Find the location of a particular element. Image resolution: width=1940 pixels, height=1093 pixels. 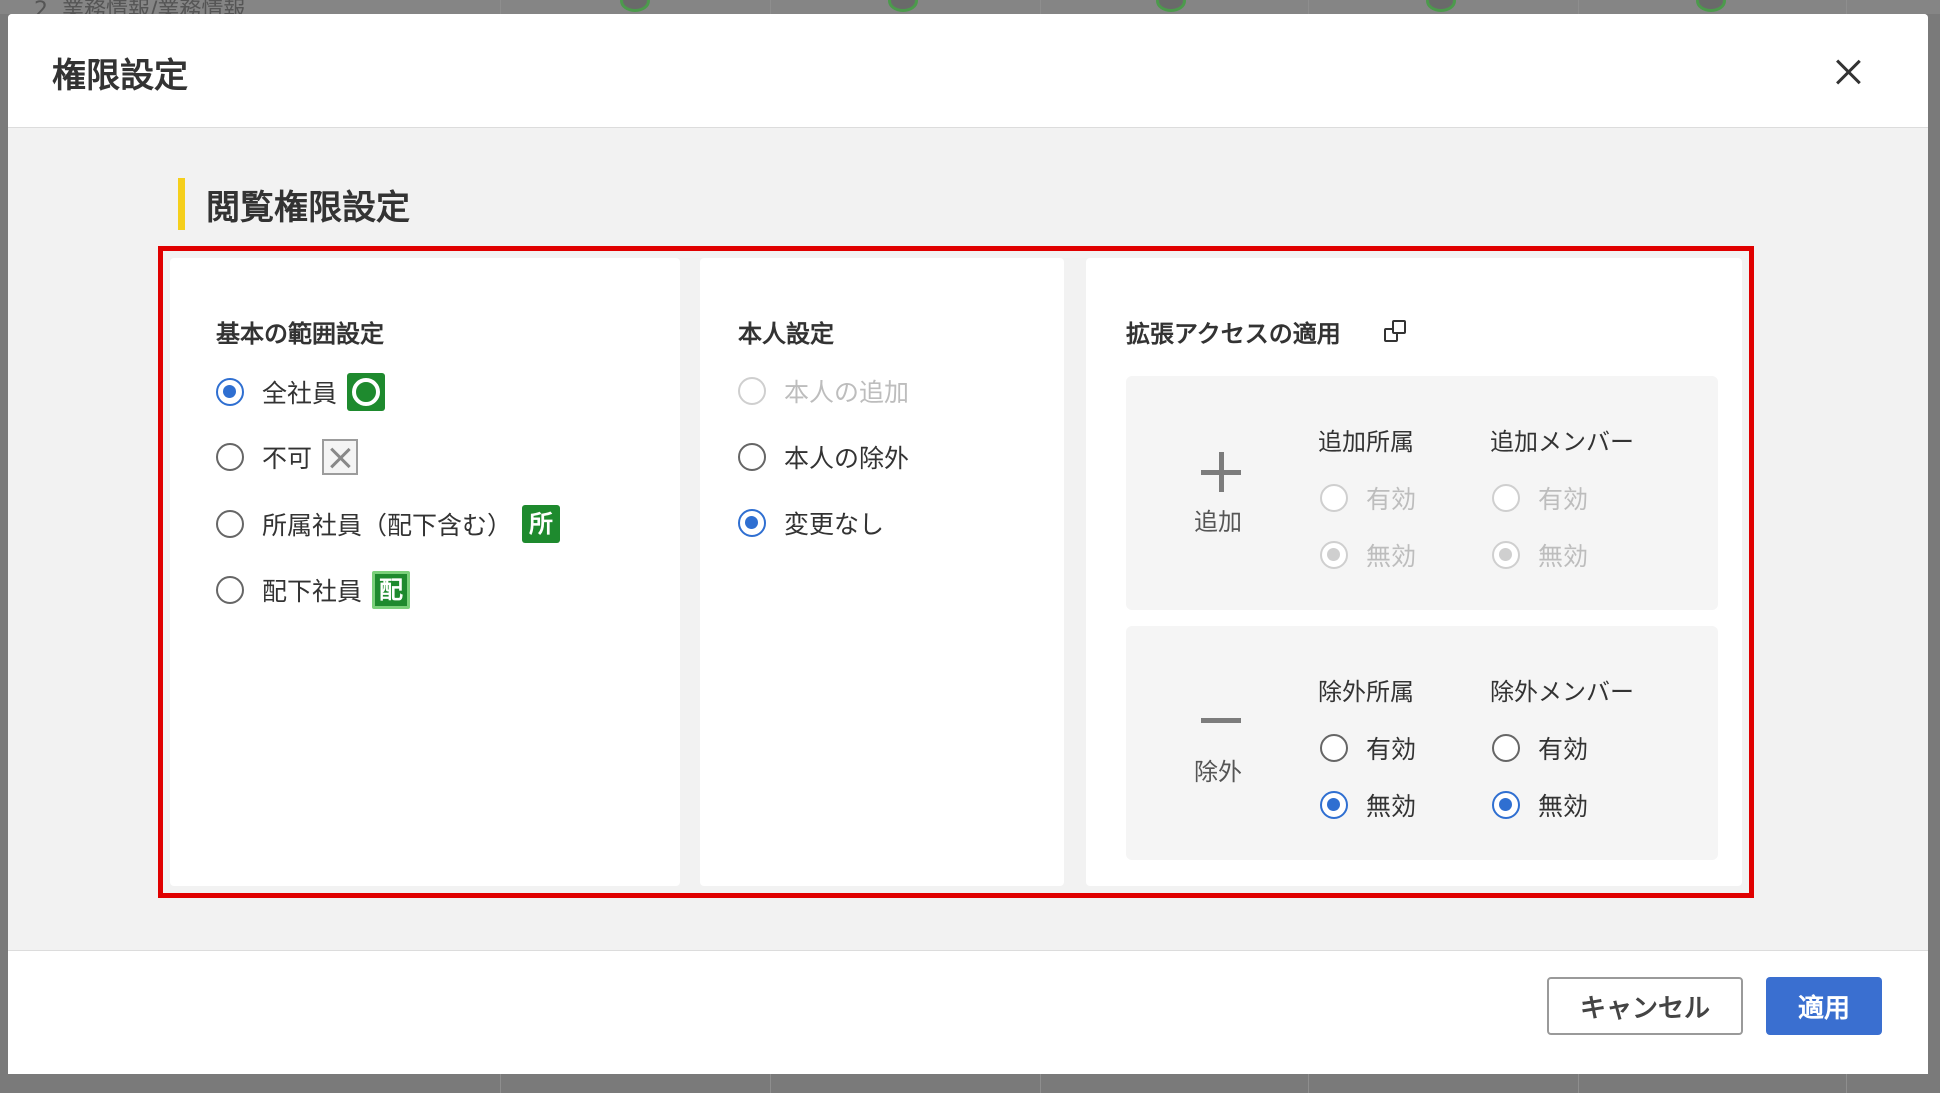

extended-remove-label: 除外 is located at coordinates (1218, 772).